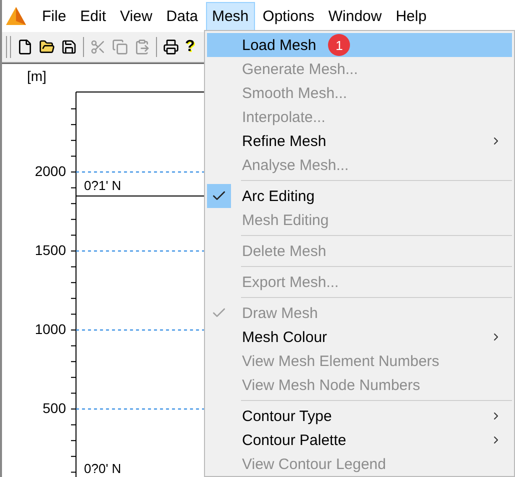 This screenshot has height=477, width=515. I want to click on save-icon, so click(69, 47).